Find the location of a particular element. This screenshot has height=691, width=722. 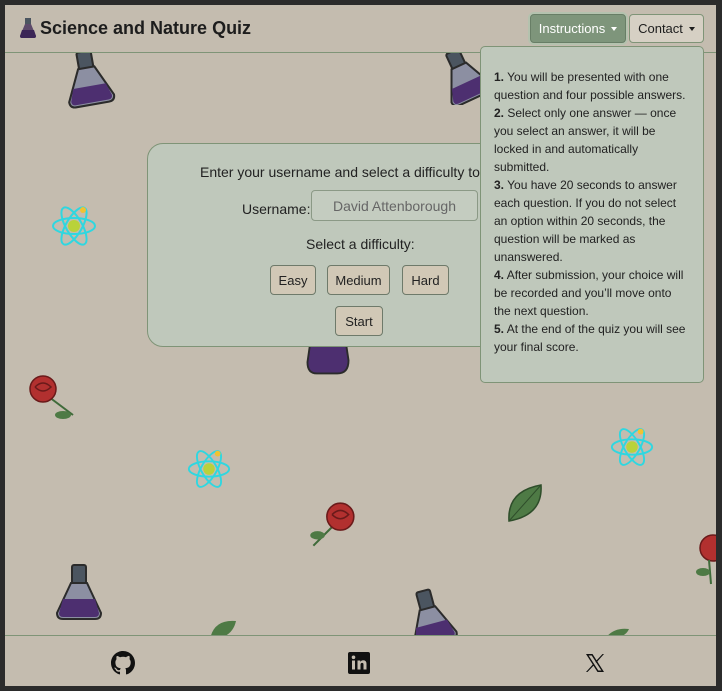

difficulty-label: Select a difficulty: is located at coordinates (360, 244).